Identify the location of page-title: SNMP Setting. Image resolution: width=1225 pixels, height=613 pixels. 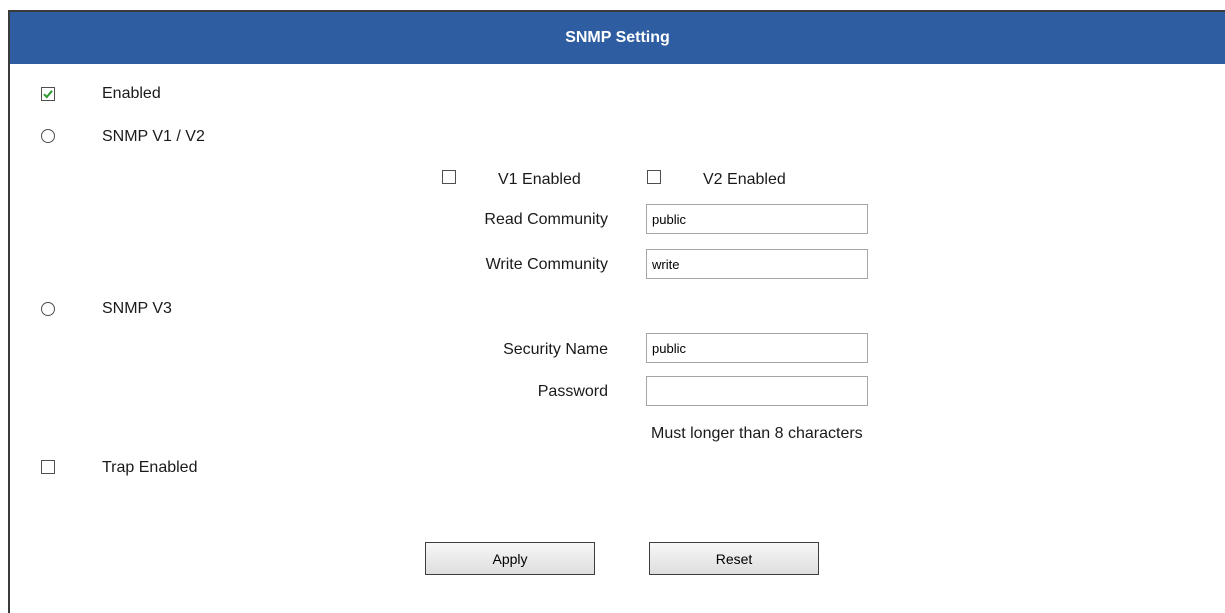
(617, 37).